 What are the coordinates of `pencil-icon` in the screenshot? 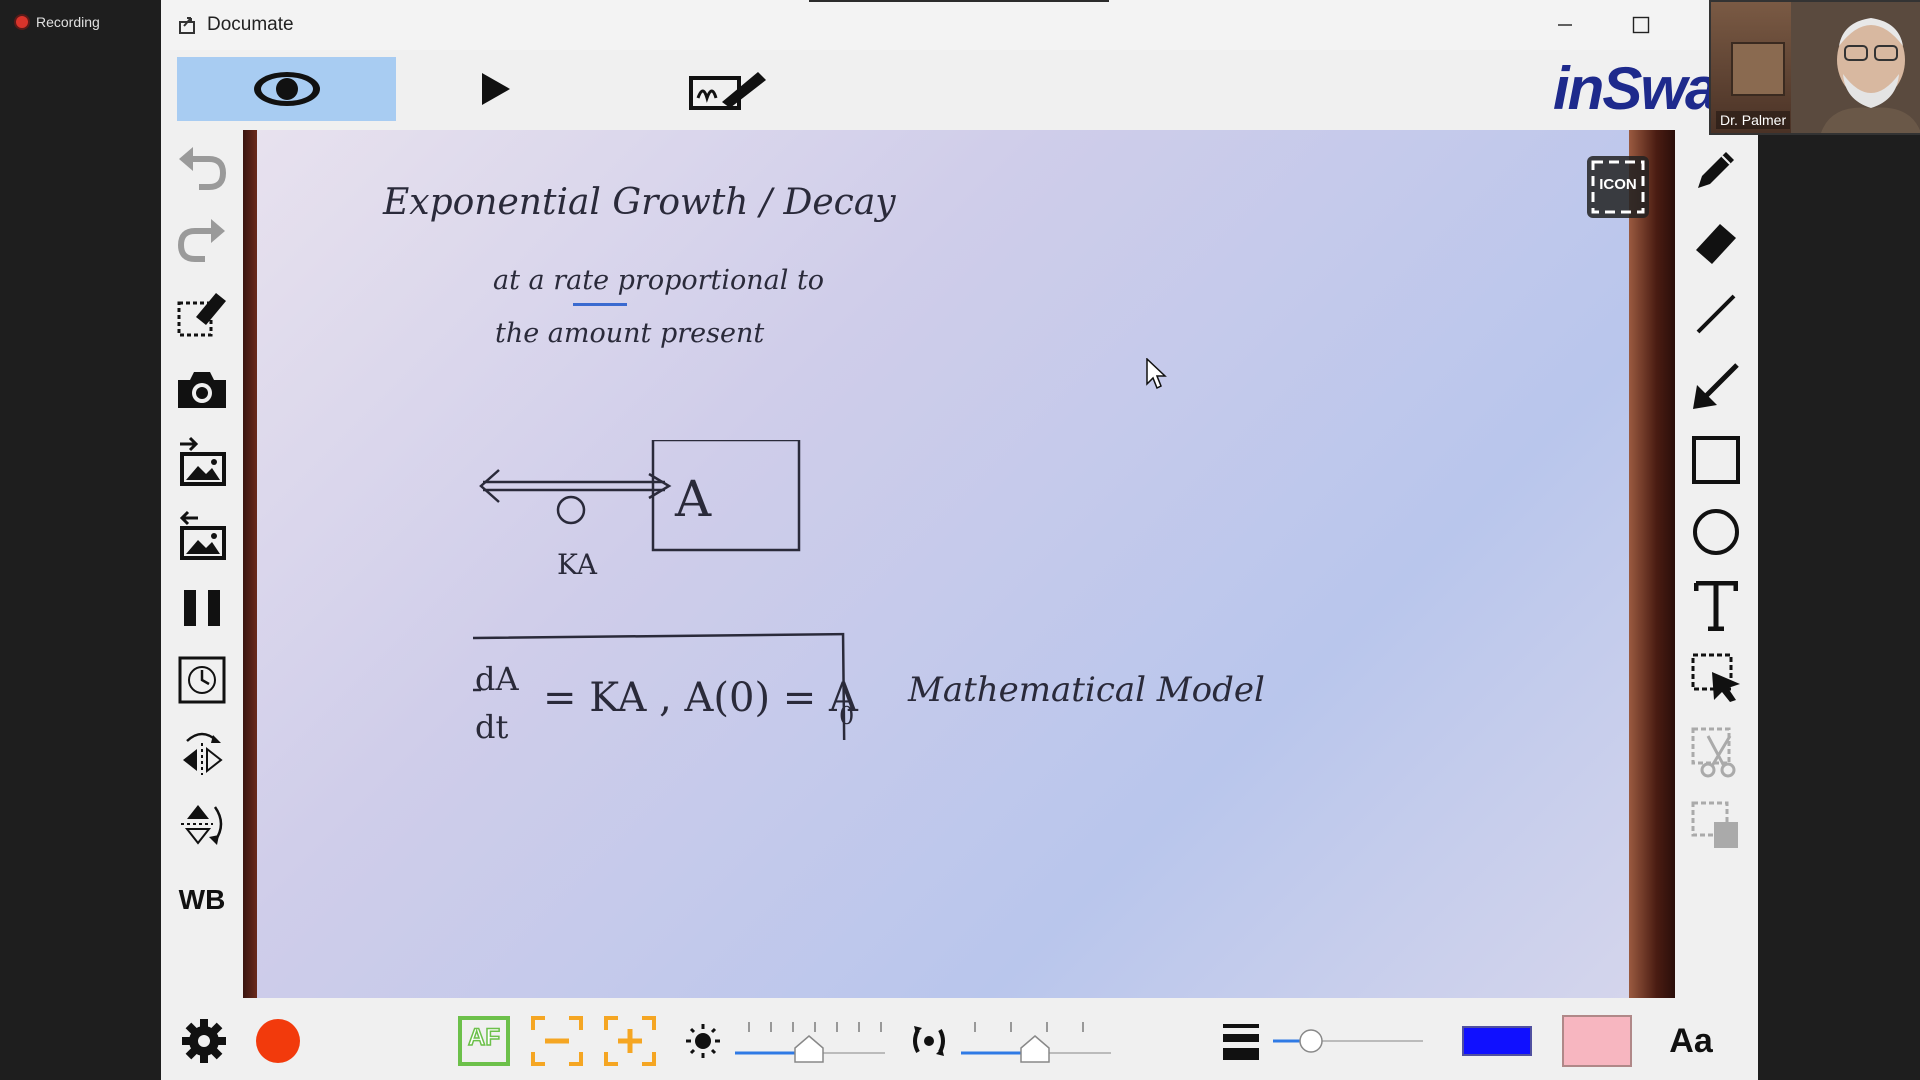 It's located at (1716, 170).